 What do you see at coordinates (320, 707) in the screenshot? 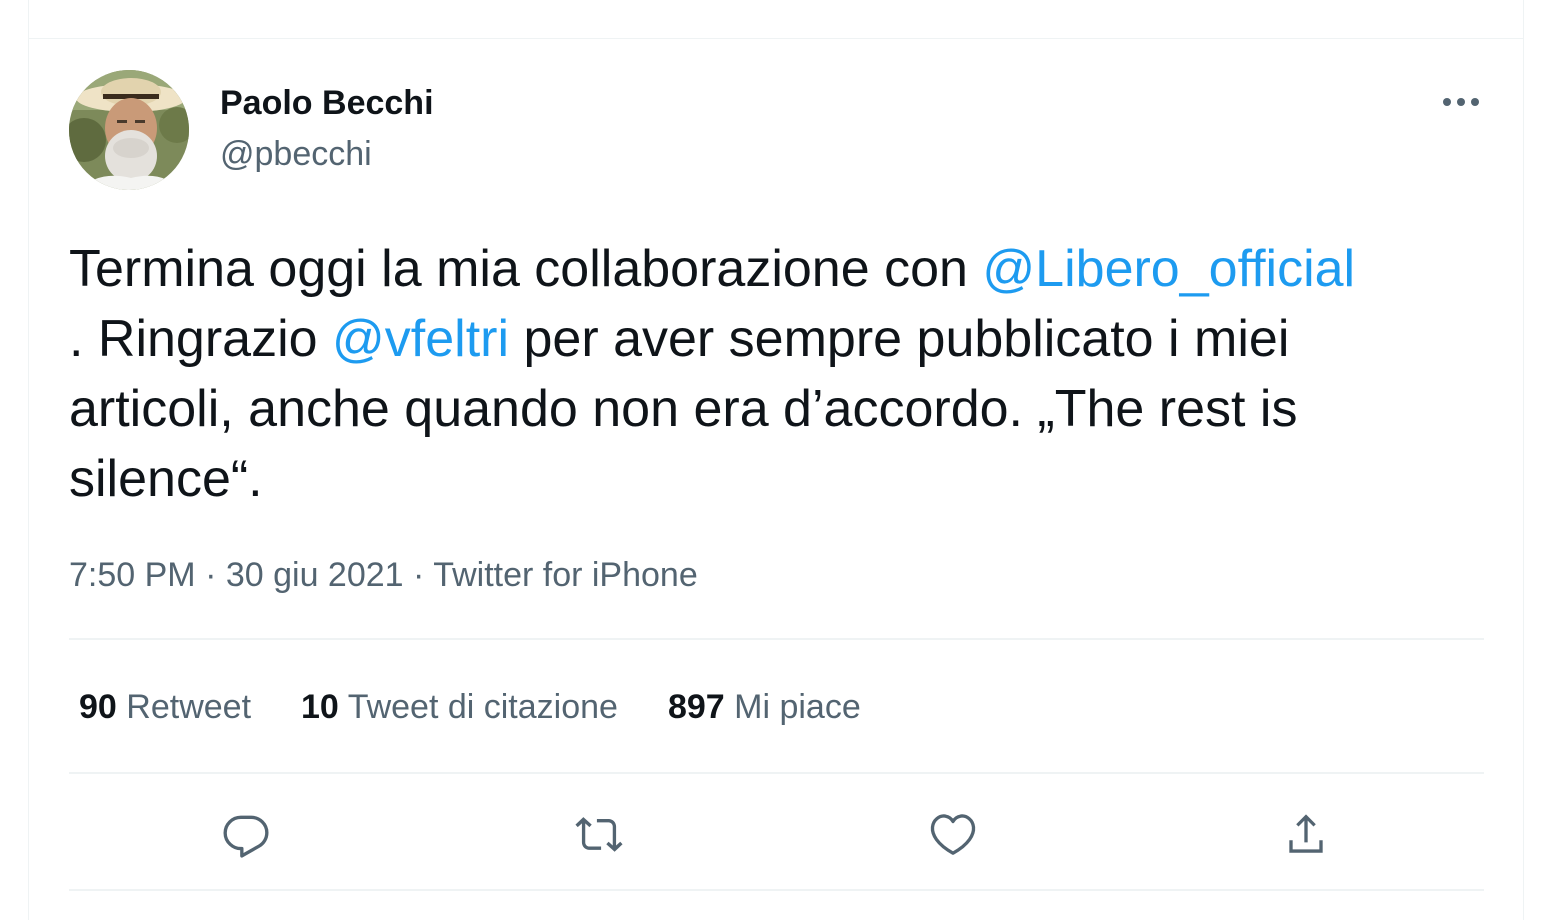
I see `stat-count: 10` at bounding box center [320, 707].